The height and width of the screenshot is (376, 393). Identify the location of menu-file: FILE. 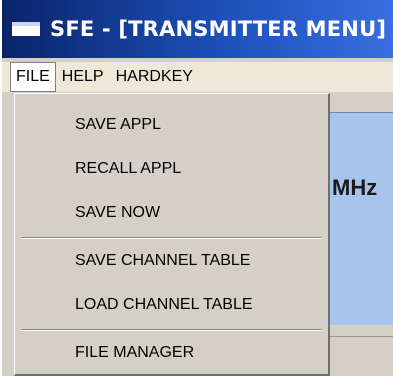
(33, 77).